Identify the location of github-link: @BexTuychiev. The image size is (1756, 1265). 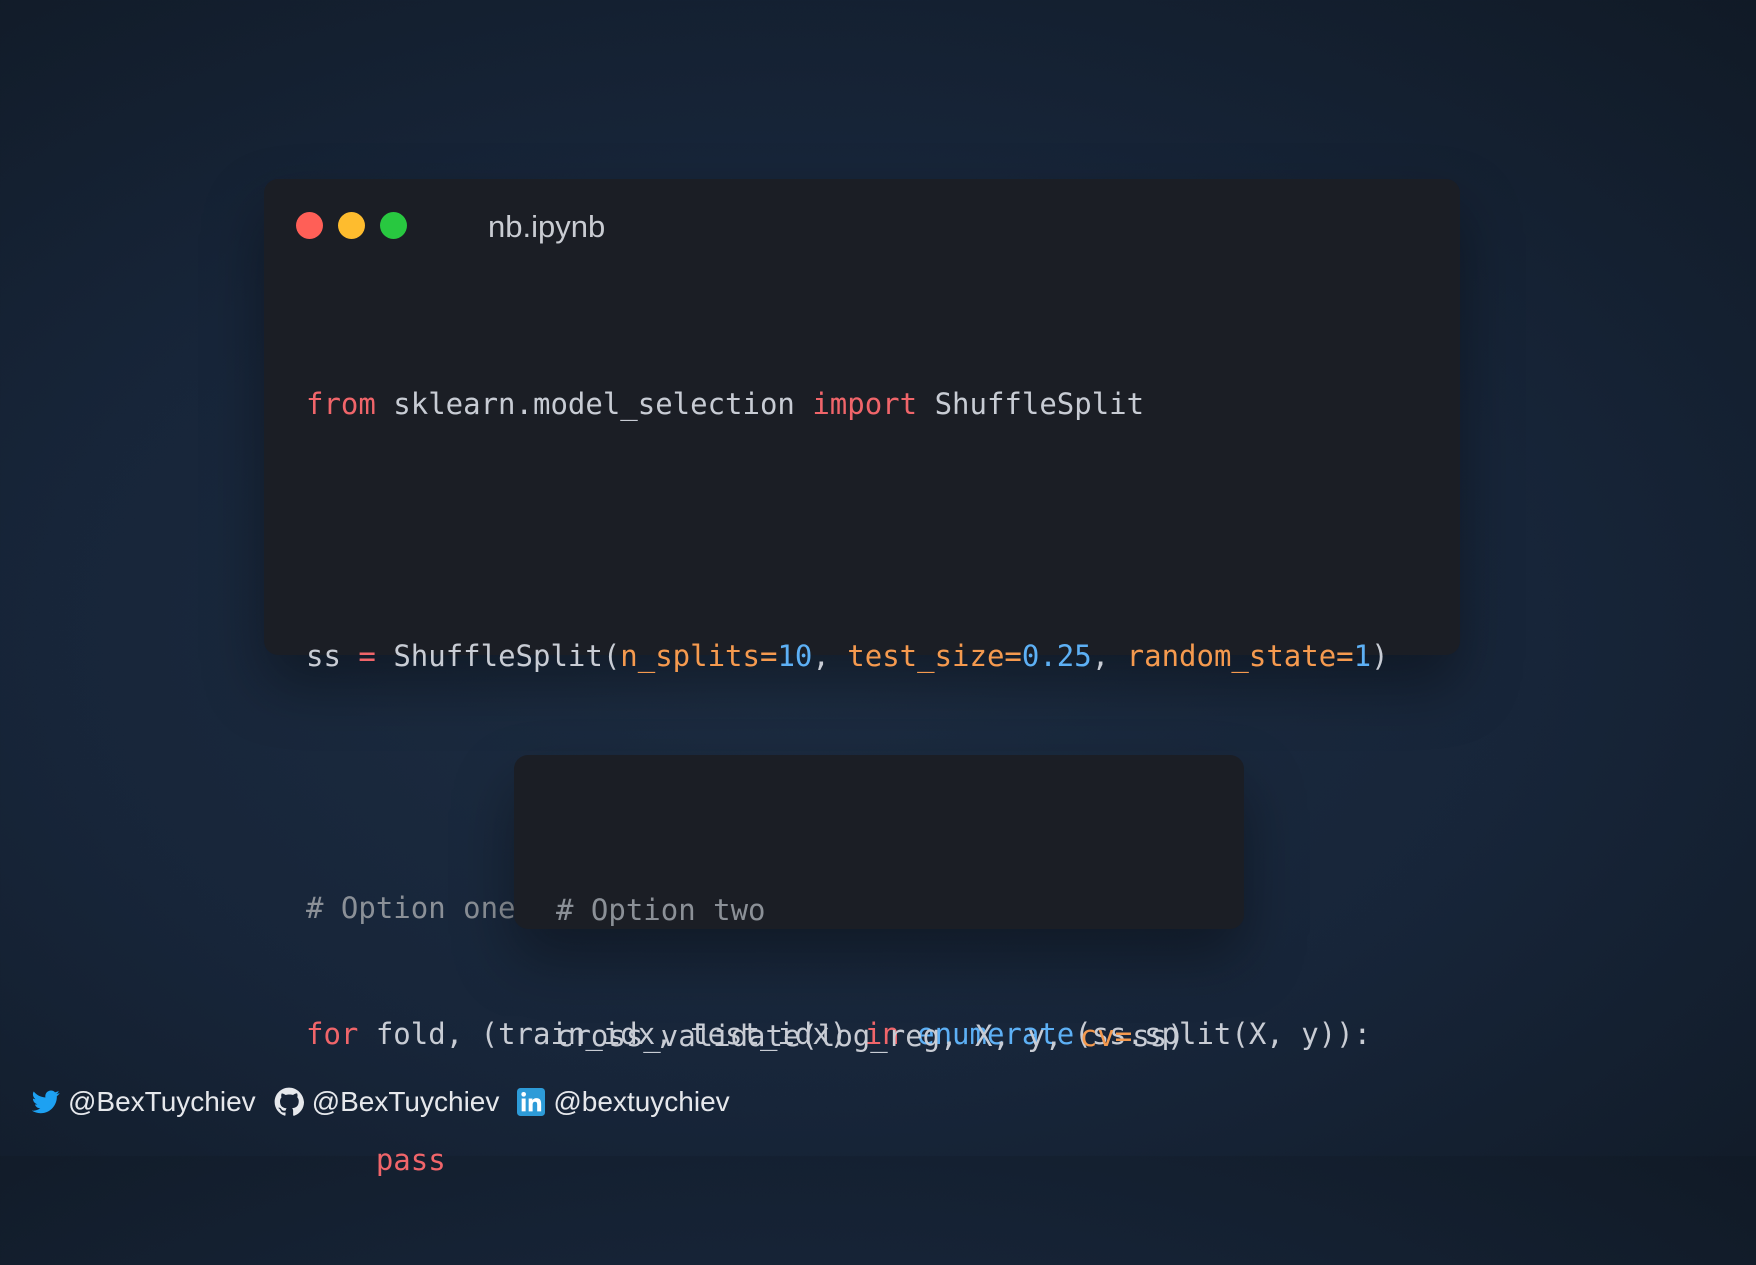
(387, 1102).